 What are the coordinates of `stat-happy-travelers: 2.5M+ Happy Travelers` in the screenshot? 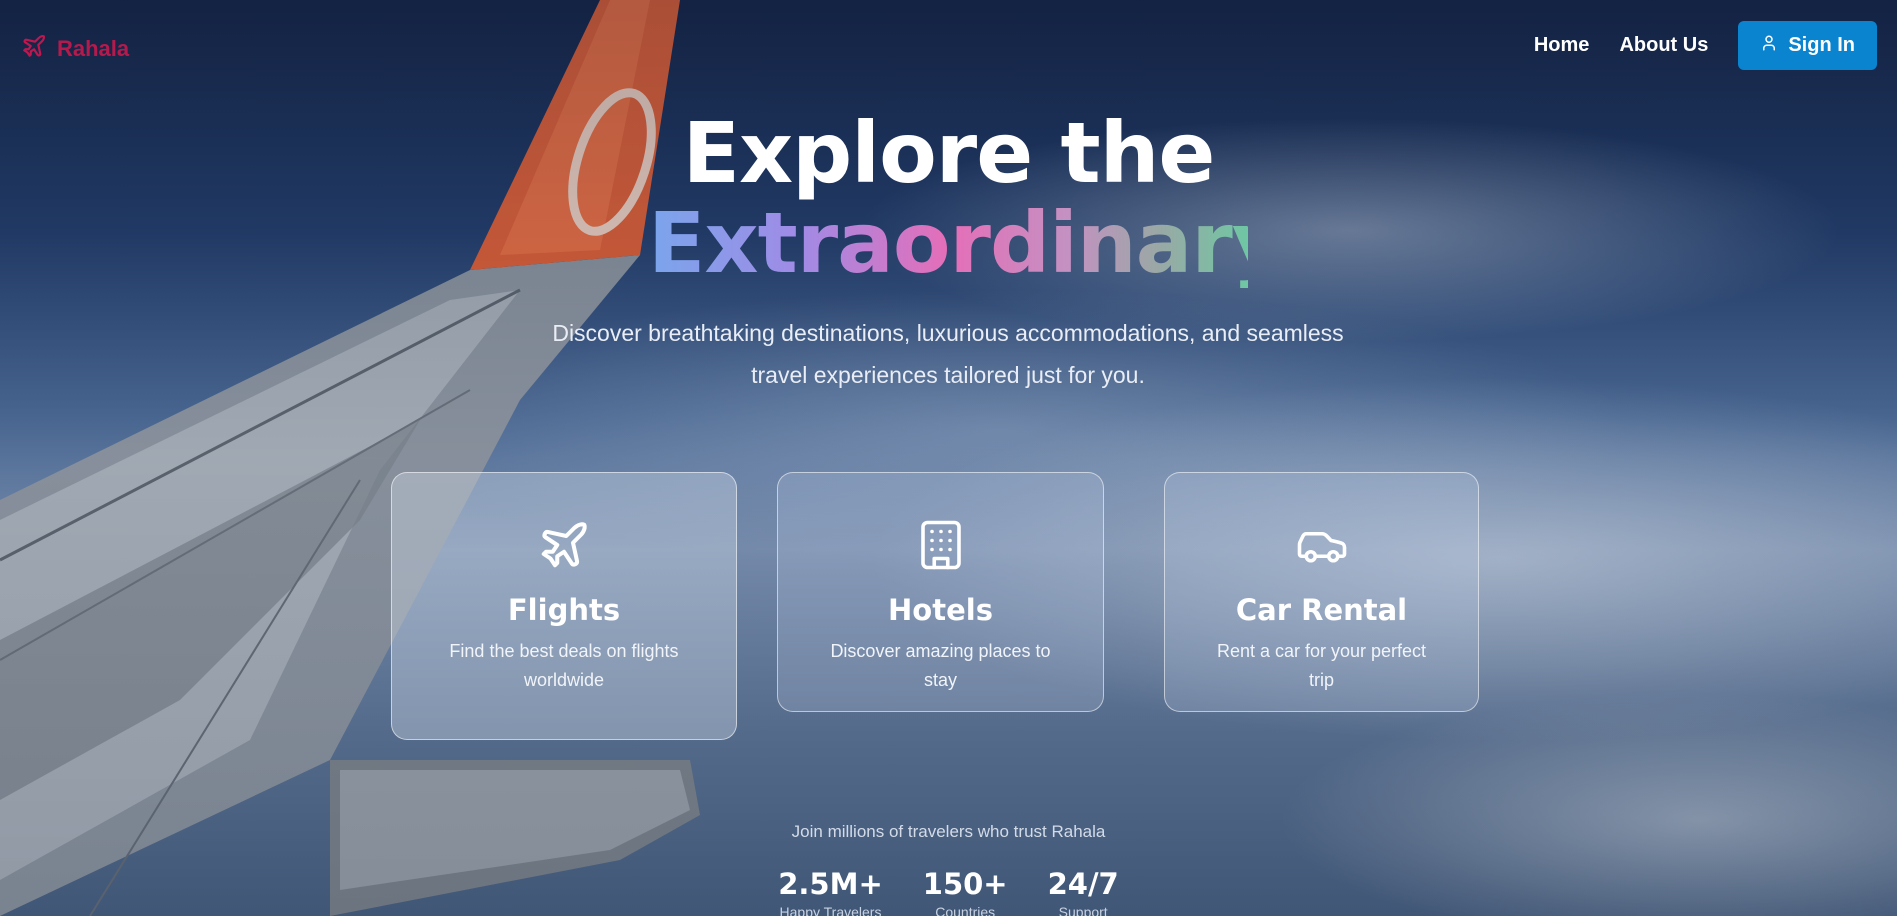 It's located at (830, 891).